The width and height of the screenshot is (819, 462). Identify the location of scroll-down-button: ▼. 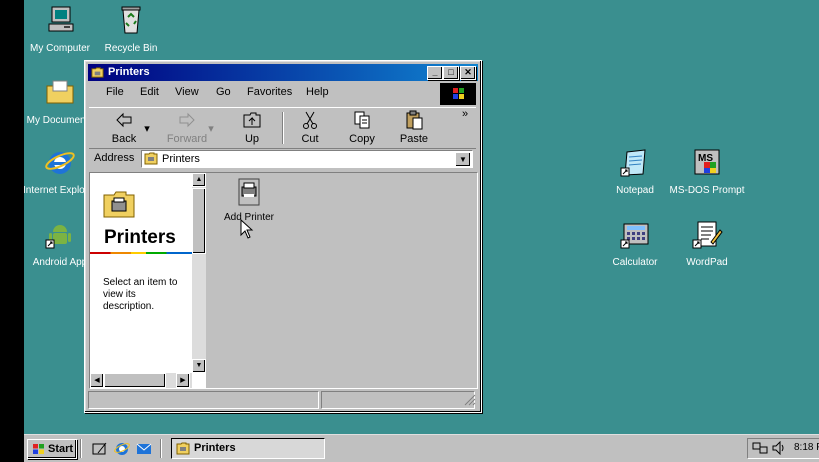
(199, 366).